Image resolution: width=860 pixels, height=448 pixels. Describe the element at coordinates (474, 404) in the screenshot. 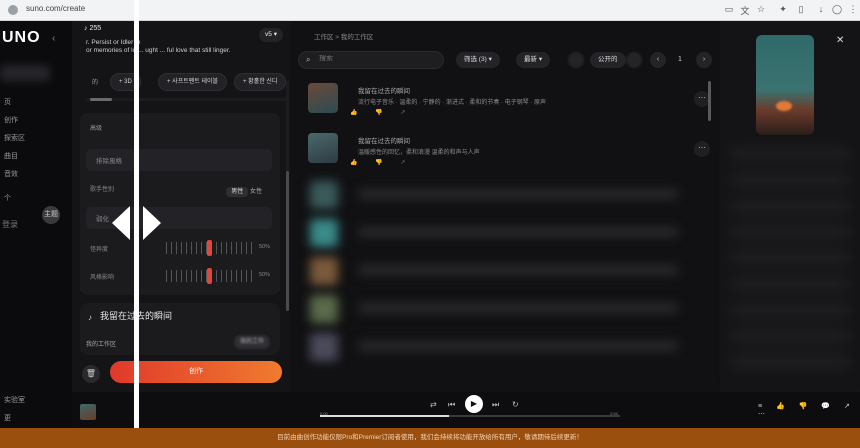

I see `play-button: ▶` at that location.